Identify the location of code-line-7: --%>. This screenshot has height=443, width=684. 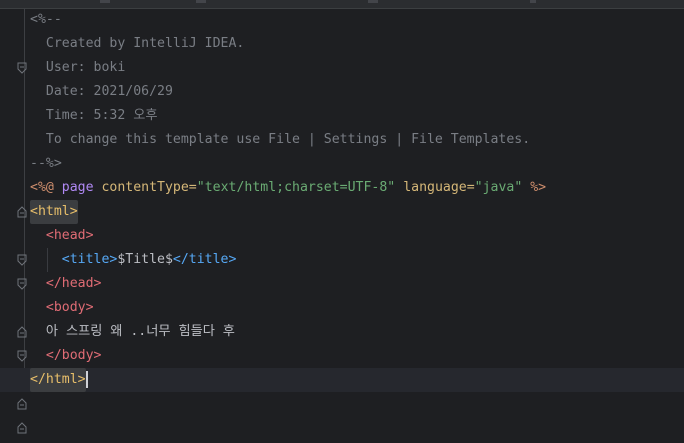
(342, 185).